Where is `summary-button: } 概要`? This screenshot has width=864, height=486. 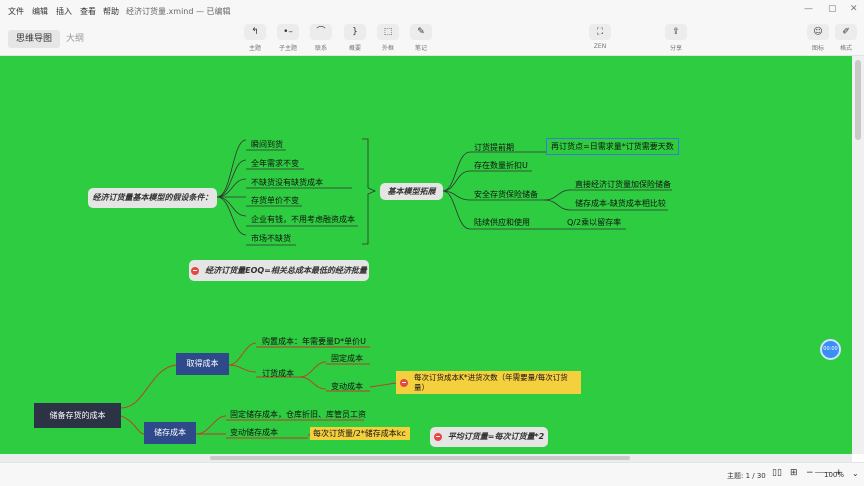
summary-button: } 概要 is located at coordinates (355, 39).